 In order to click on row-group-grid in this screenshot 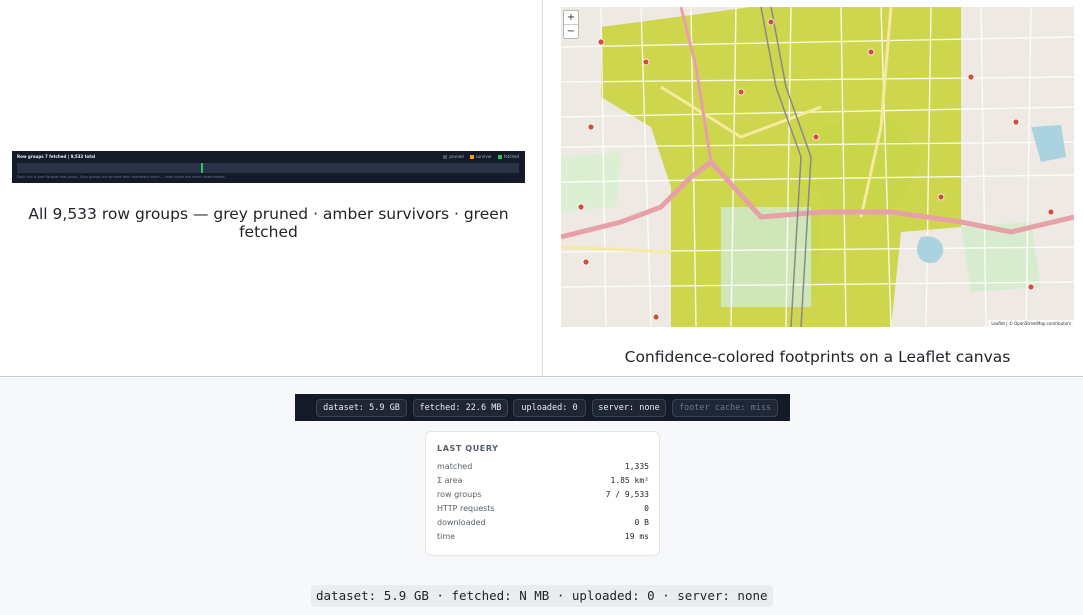, I will do `click(268, 168)`.